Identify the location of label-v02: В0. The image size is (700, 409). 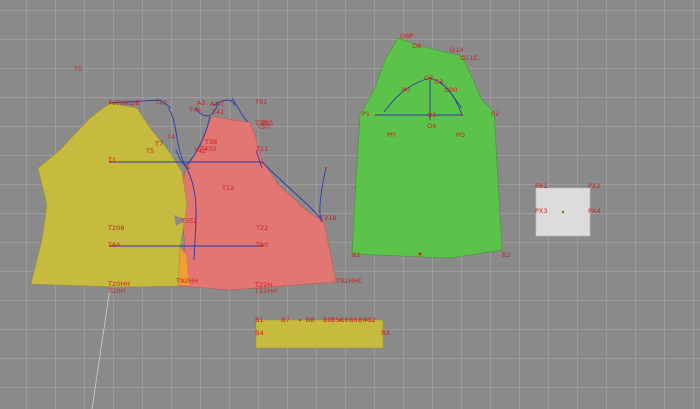
(362, 320).